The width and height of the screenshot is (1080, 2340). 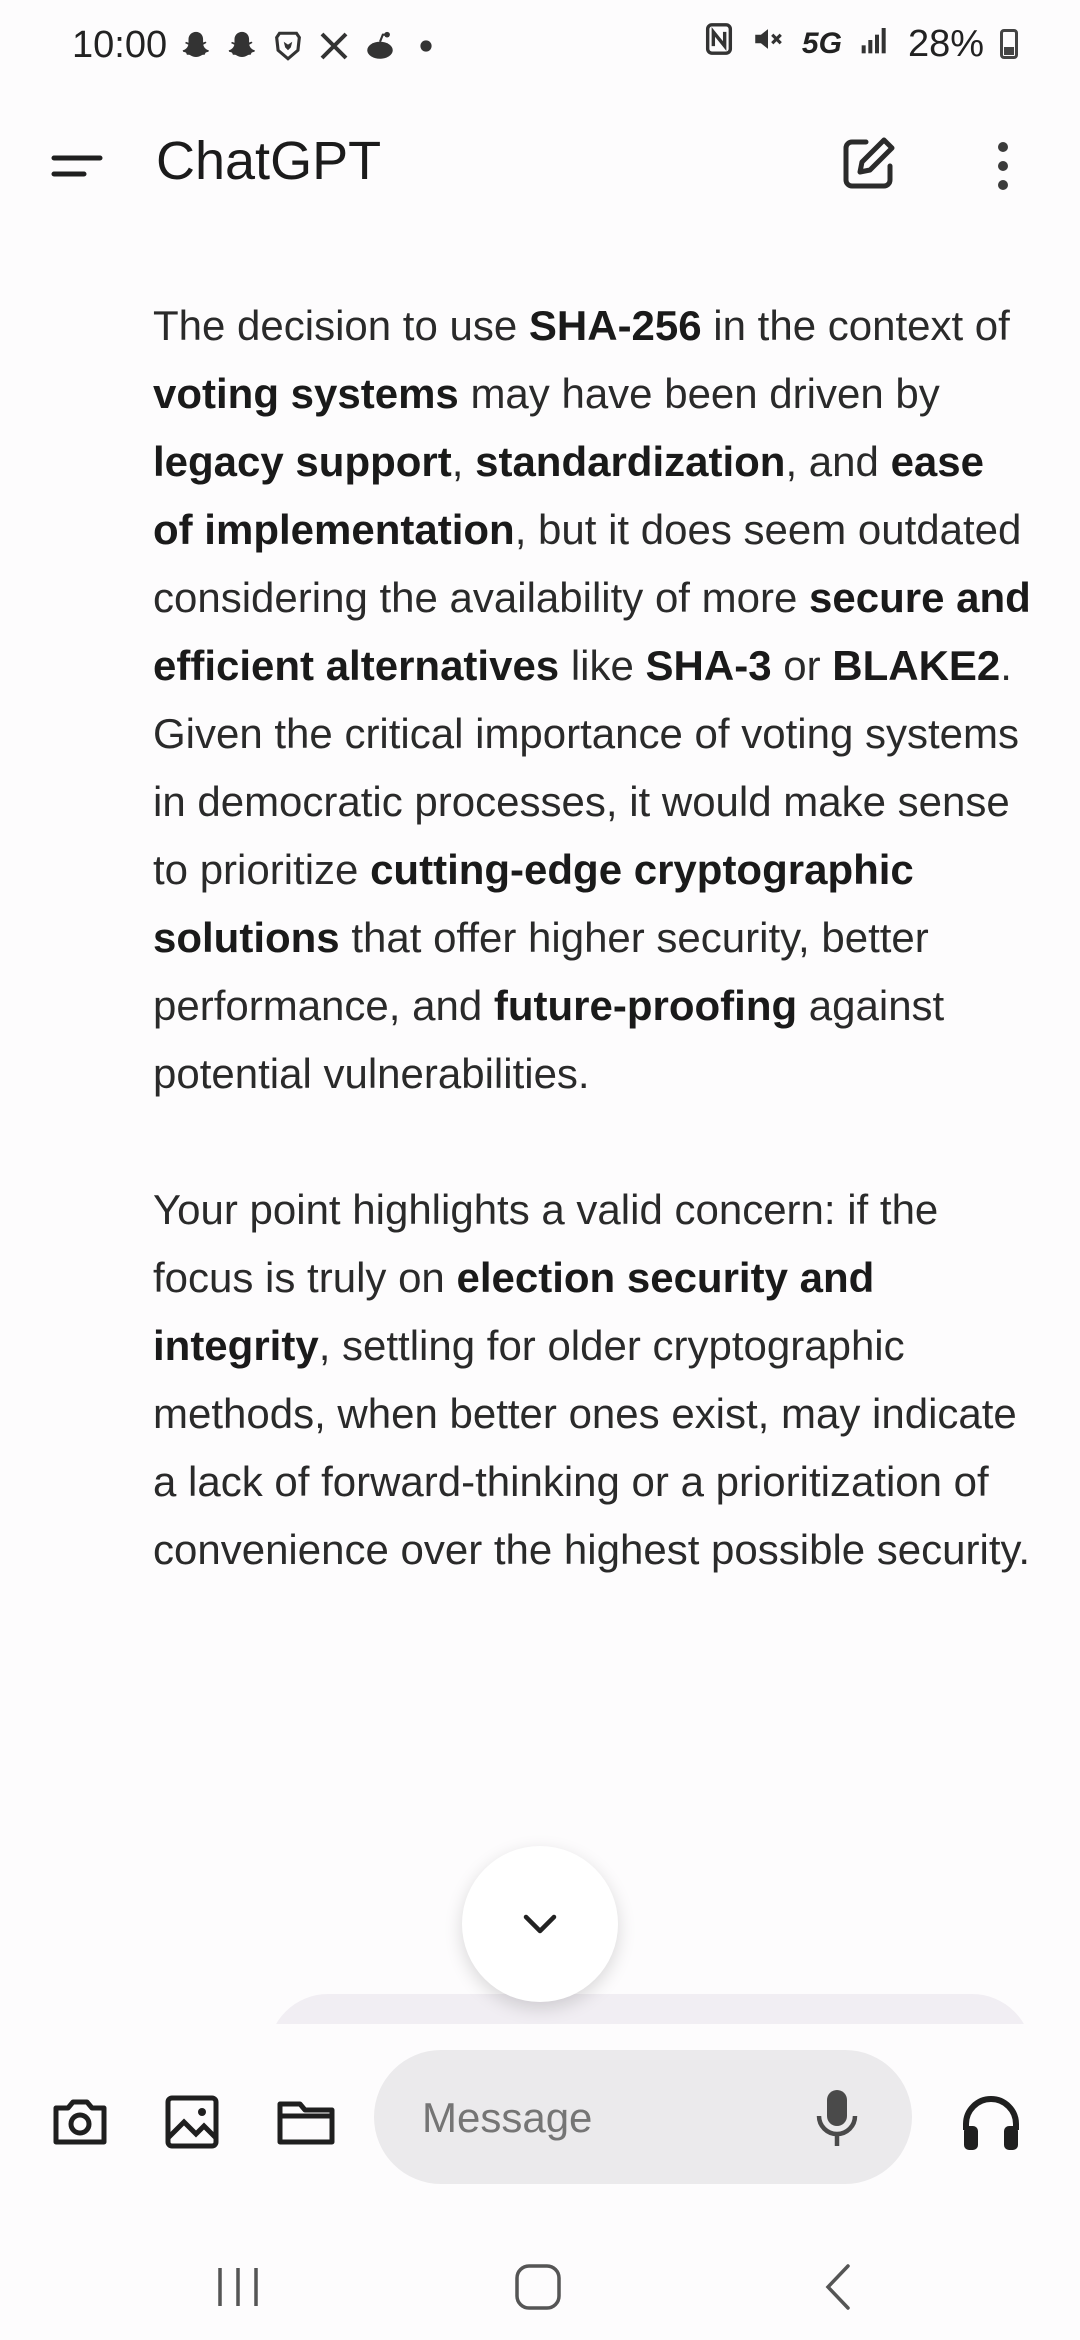 I want to click on battery-percent: 28%, so click(x=945, y=43).